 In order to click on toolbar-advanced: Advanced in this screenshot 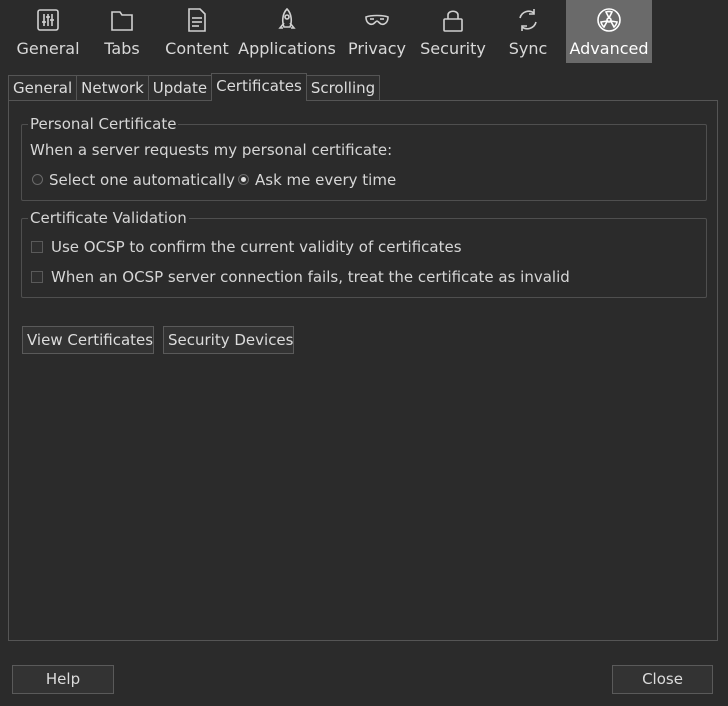, I will do `click(609, 31)`.